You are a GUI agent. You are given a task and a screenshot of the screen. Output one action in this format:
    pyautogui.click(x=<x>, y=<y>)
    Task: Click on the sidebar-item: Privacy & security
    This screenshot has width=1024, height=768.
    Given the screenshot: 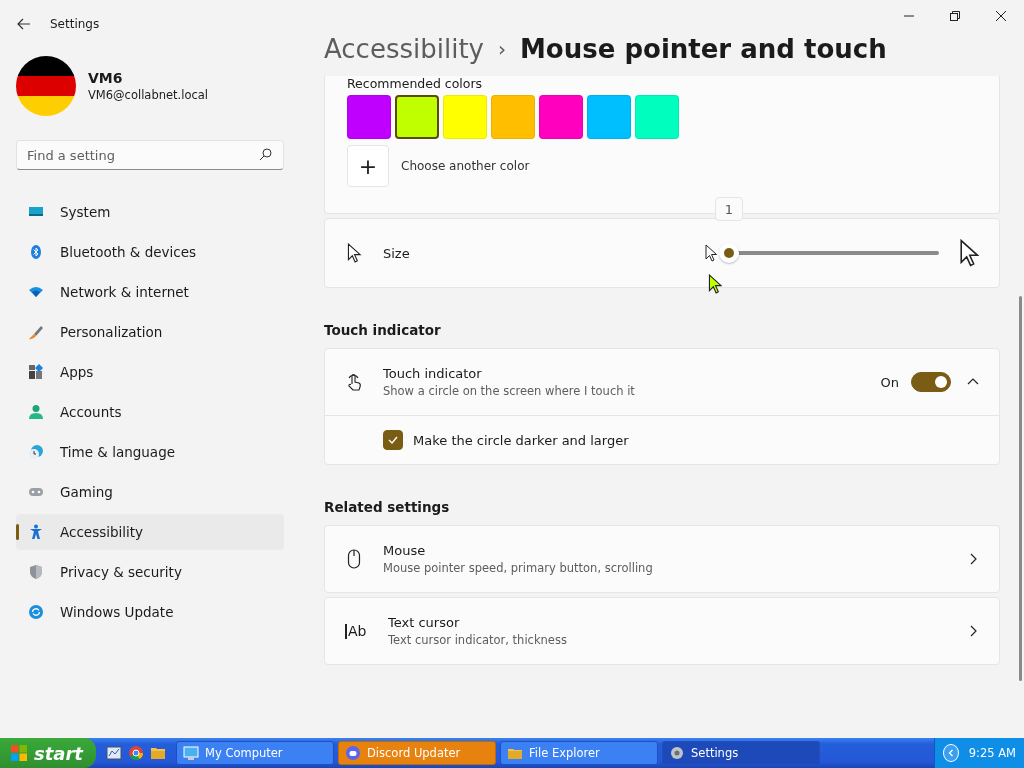 What is the action you would take?
    pyautogui.click(x=150, y=572)
    